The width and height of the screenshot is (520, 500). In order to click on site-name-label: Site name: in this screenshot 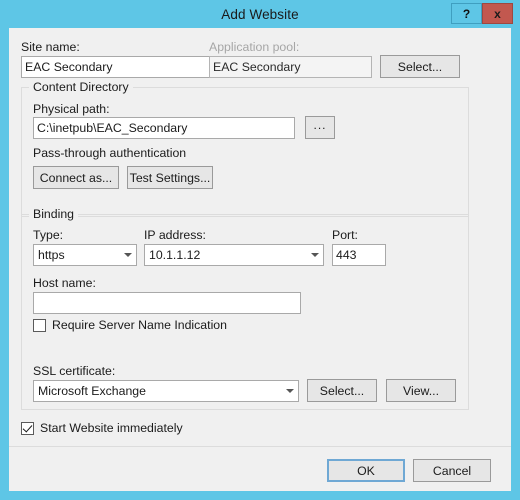, I will do `click(50, 47)`.